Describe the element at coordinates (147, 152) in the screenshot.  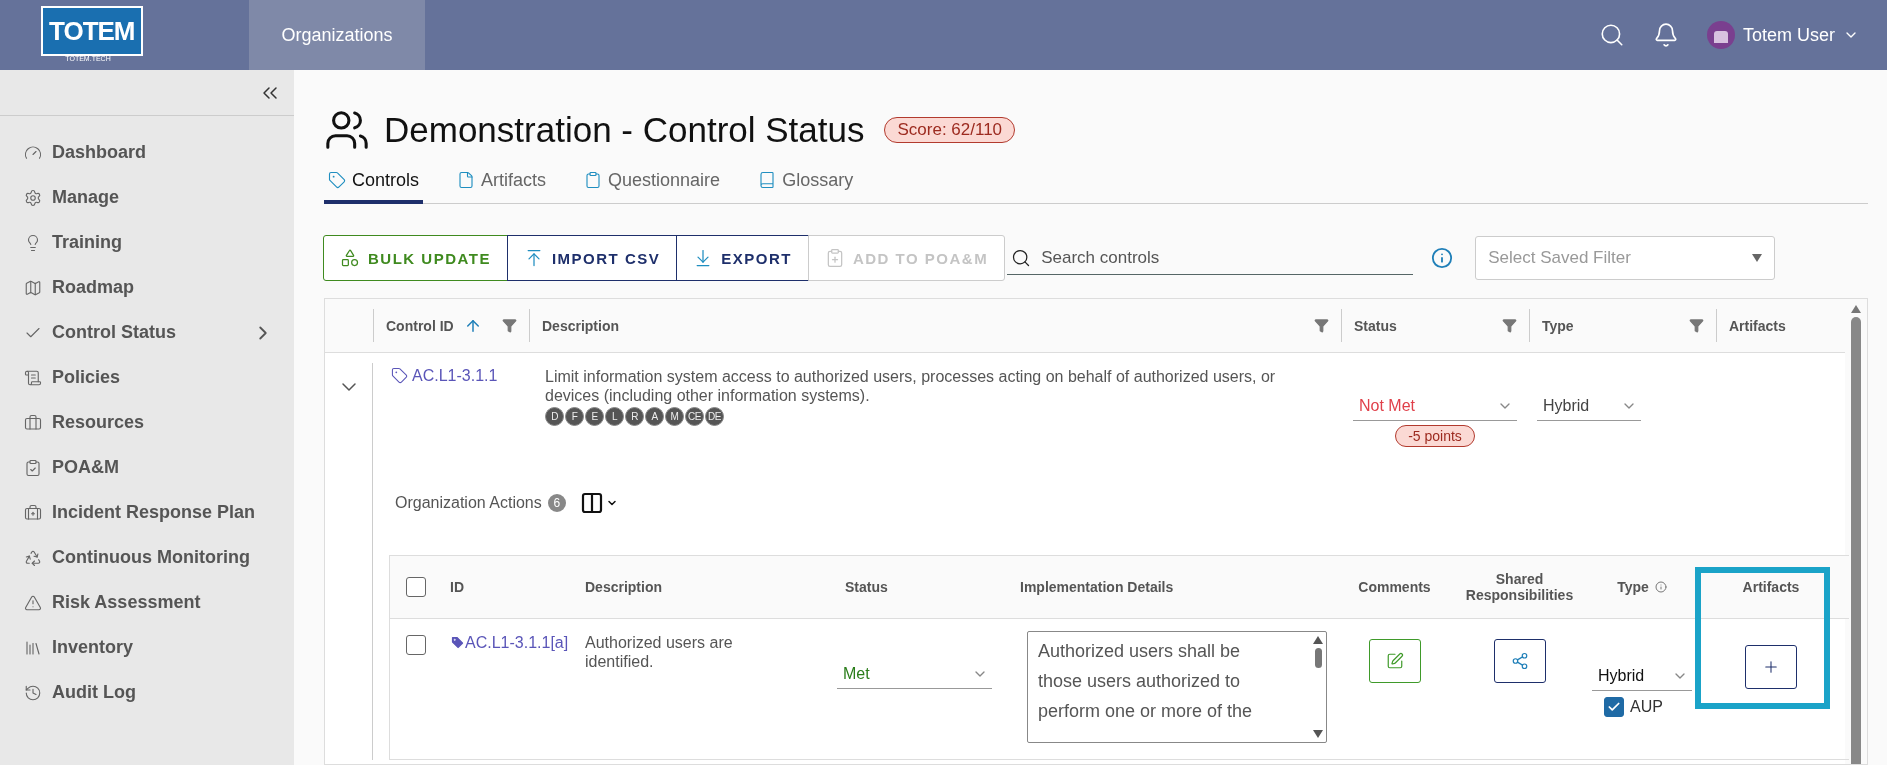
I see `sidebar-item: Dashboard` at that location.